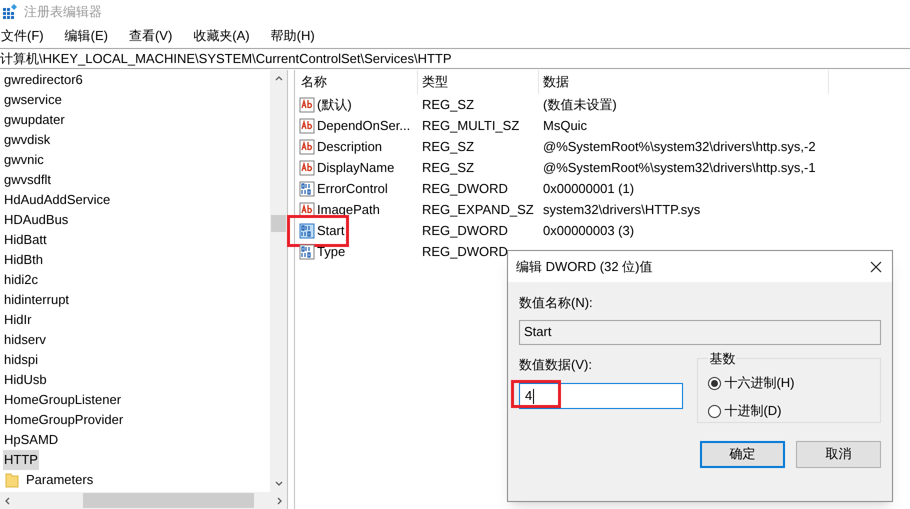  What do you see at coordinates (349, 146) in the screenshot?
I see `value-name: Description` at bounding box center [349, 146].